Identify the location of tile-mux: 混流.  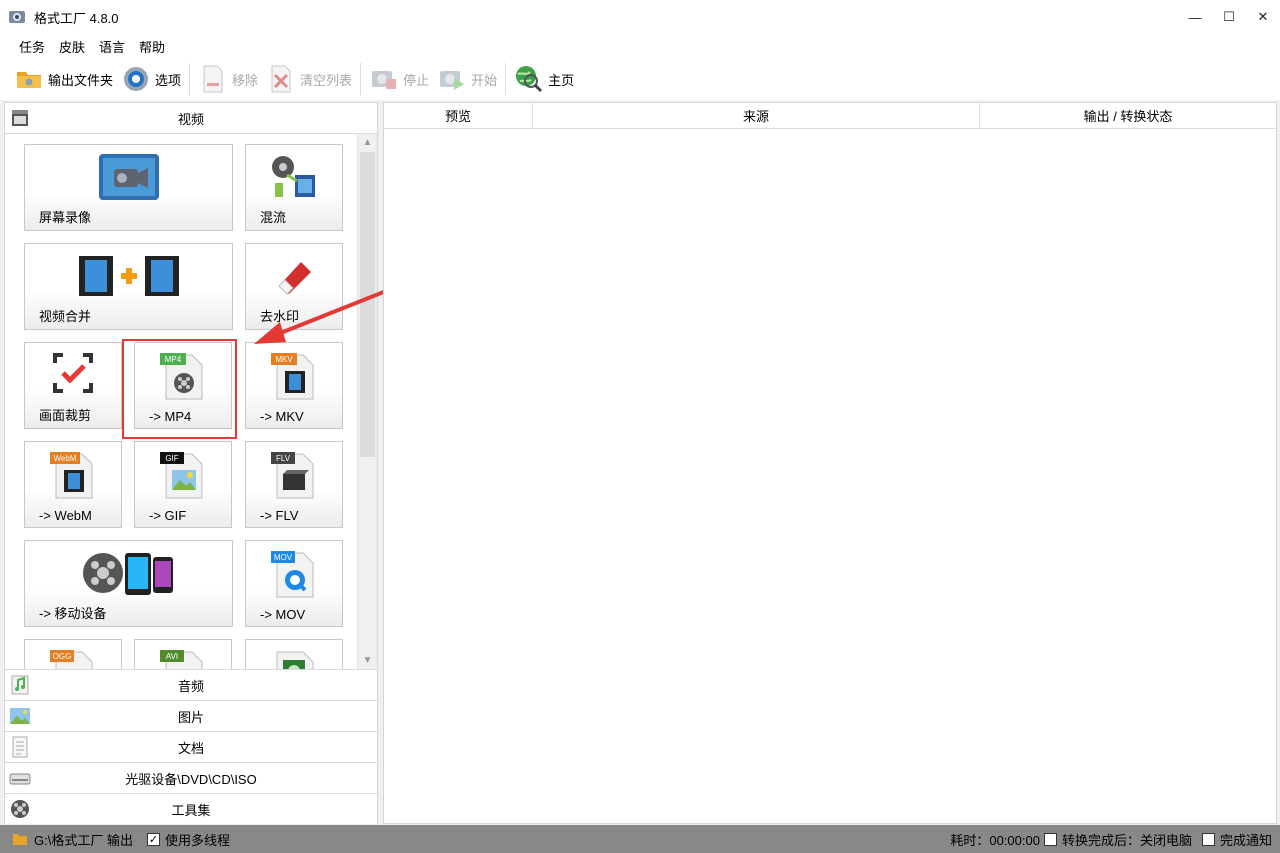
(294, 187).